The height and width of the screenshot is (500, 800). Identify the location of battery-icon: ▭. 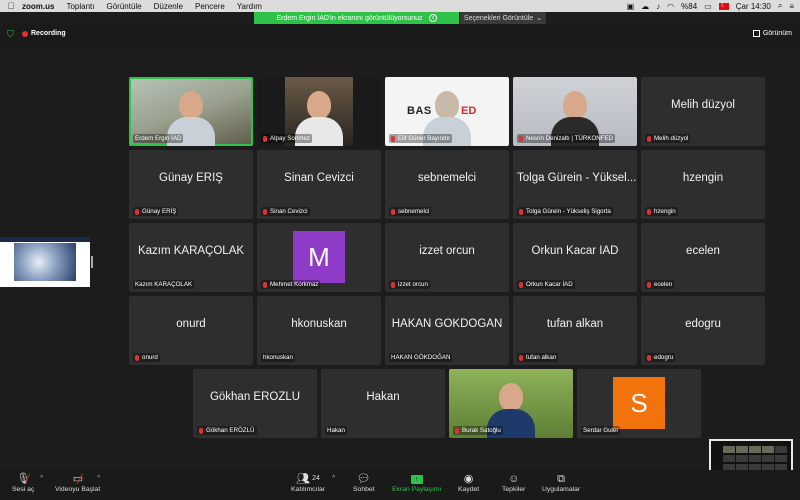
(708, 6).